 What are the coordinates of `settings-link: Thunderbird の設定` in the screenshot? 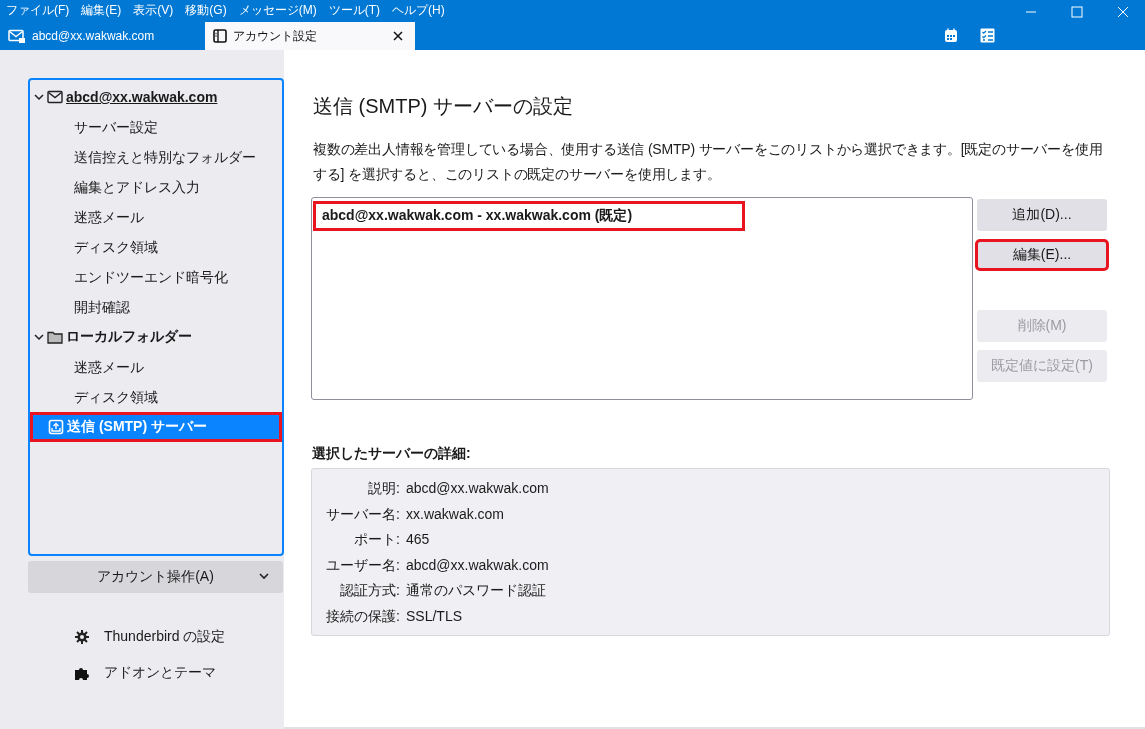 It's located at (165, 637).